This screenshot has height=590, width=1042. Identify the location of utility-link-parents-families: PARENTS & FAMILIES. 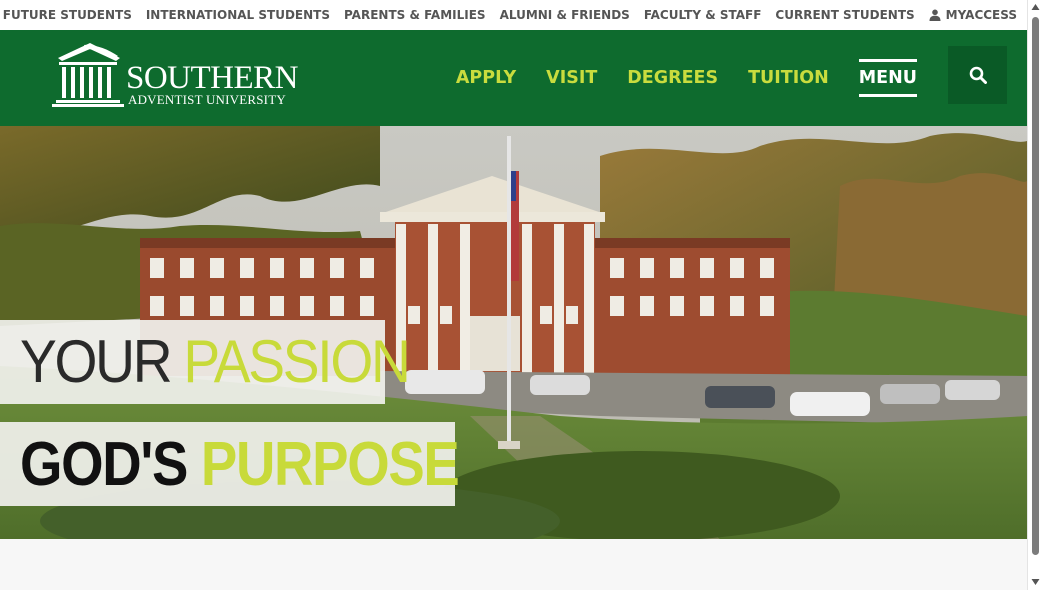
(415, 15).